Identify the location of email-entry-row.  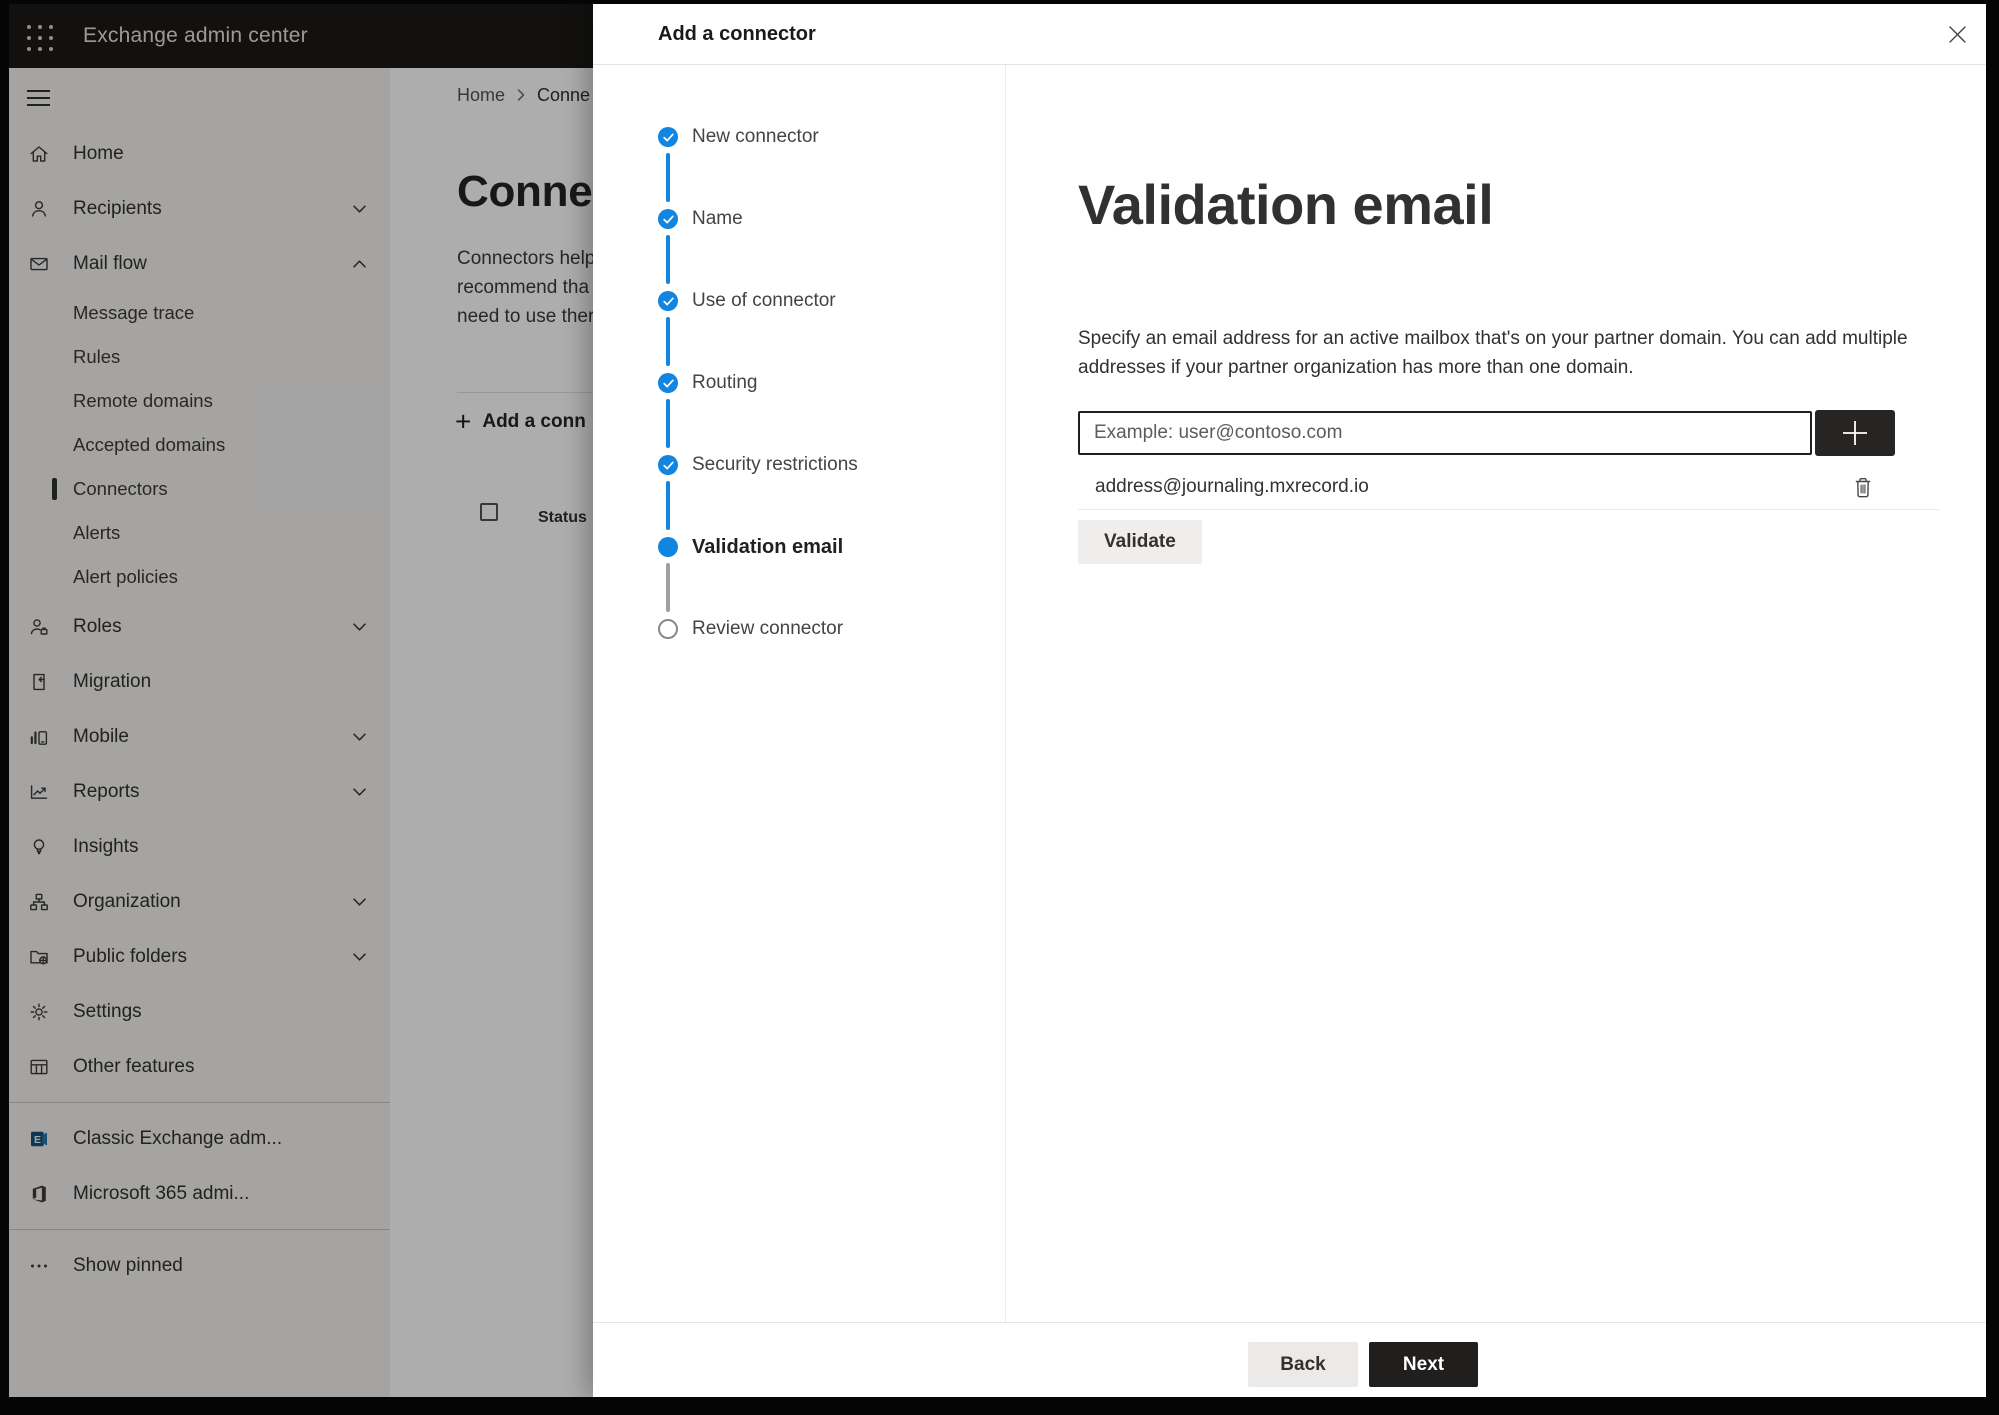
(1488, 433).